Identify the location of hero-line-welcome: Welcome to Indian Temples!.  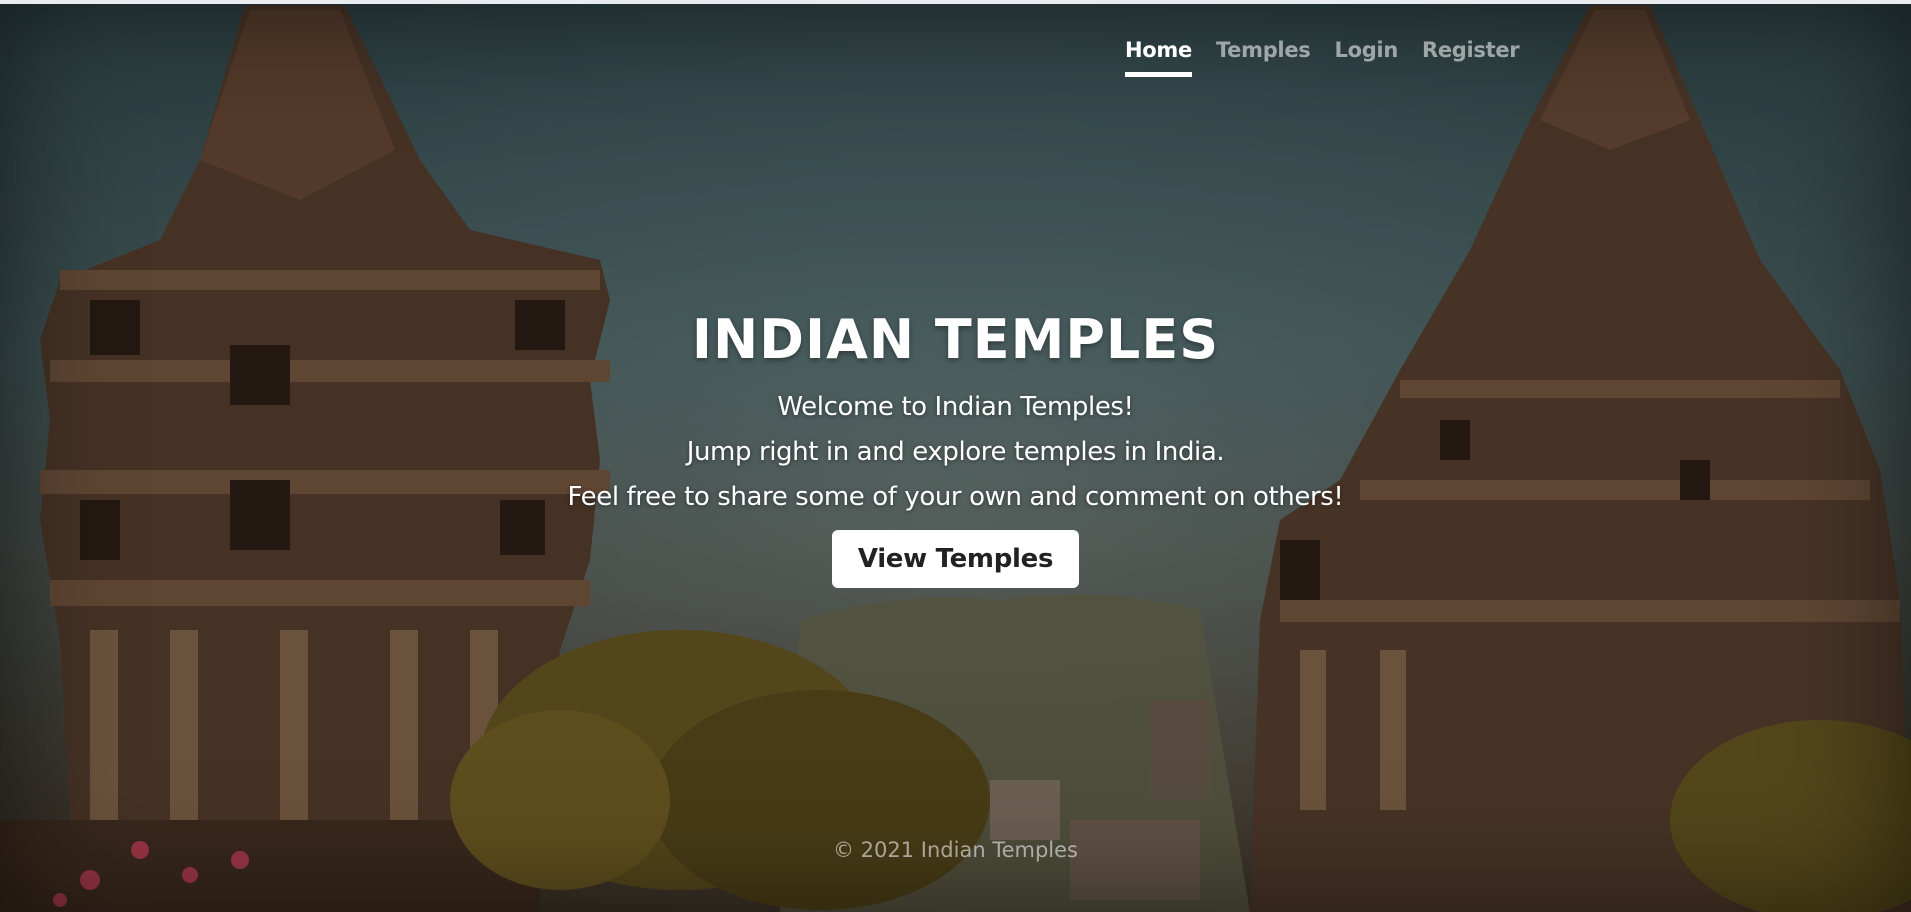
(955, 407).